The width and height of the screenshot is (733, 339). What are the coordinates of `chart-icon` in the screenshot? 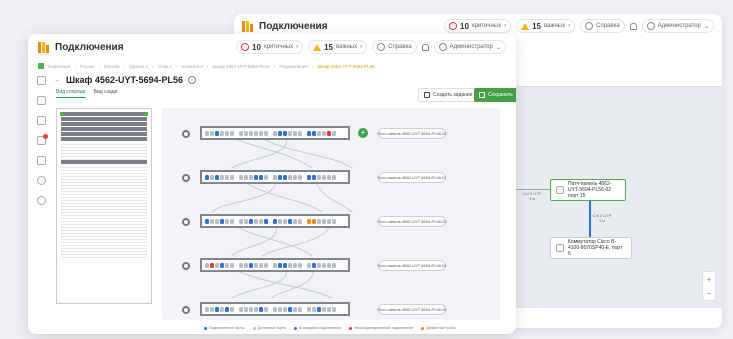 It's located at (41, 120).